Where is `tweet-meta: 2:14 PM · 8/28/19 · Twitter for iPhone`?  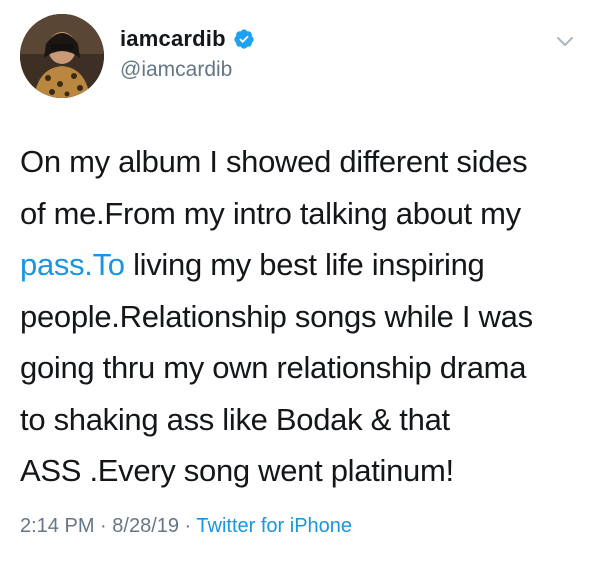 tweet-meta: 2:14 PM · 8/28/19 · Twitter for iPhone is located at coordinates (186, 526).